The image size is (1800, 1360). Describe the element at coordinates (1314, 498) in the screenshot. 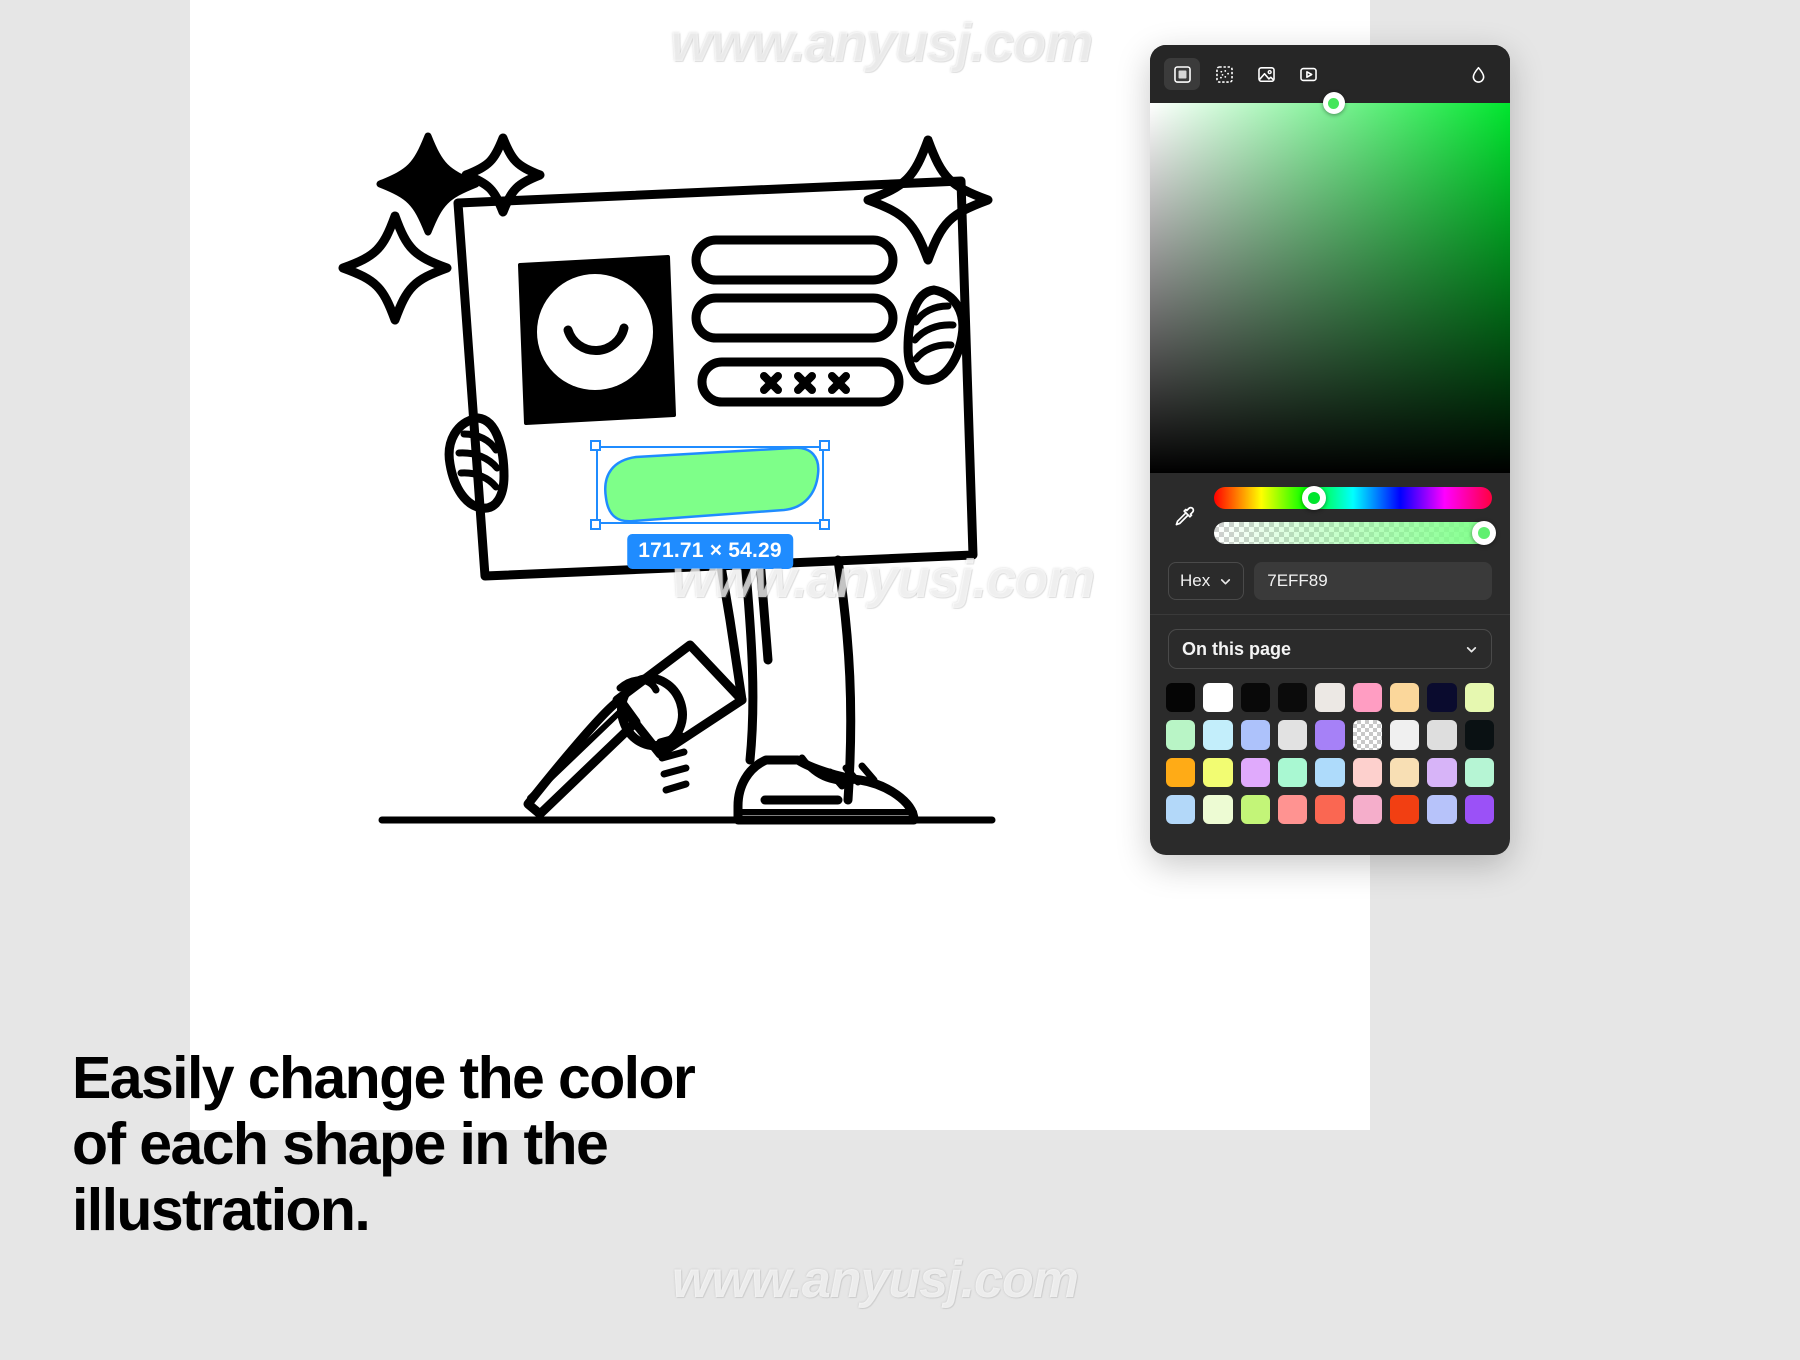

I see `hue-slider-knob` at that location.